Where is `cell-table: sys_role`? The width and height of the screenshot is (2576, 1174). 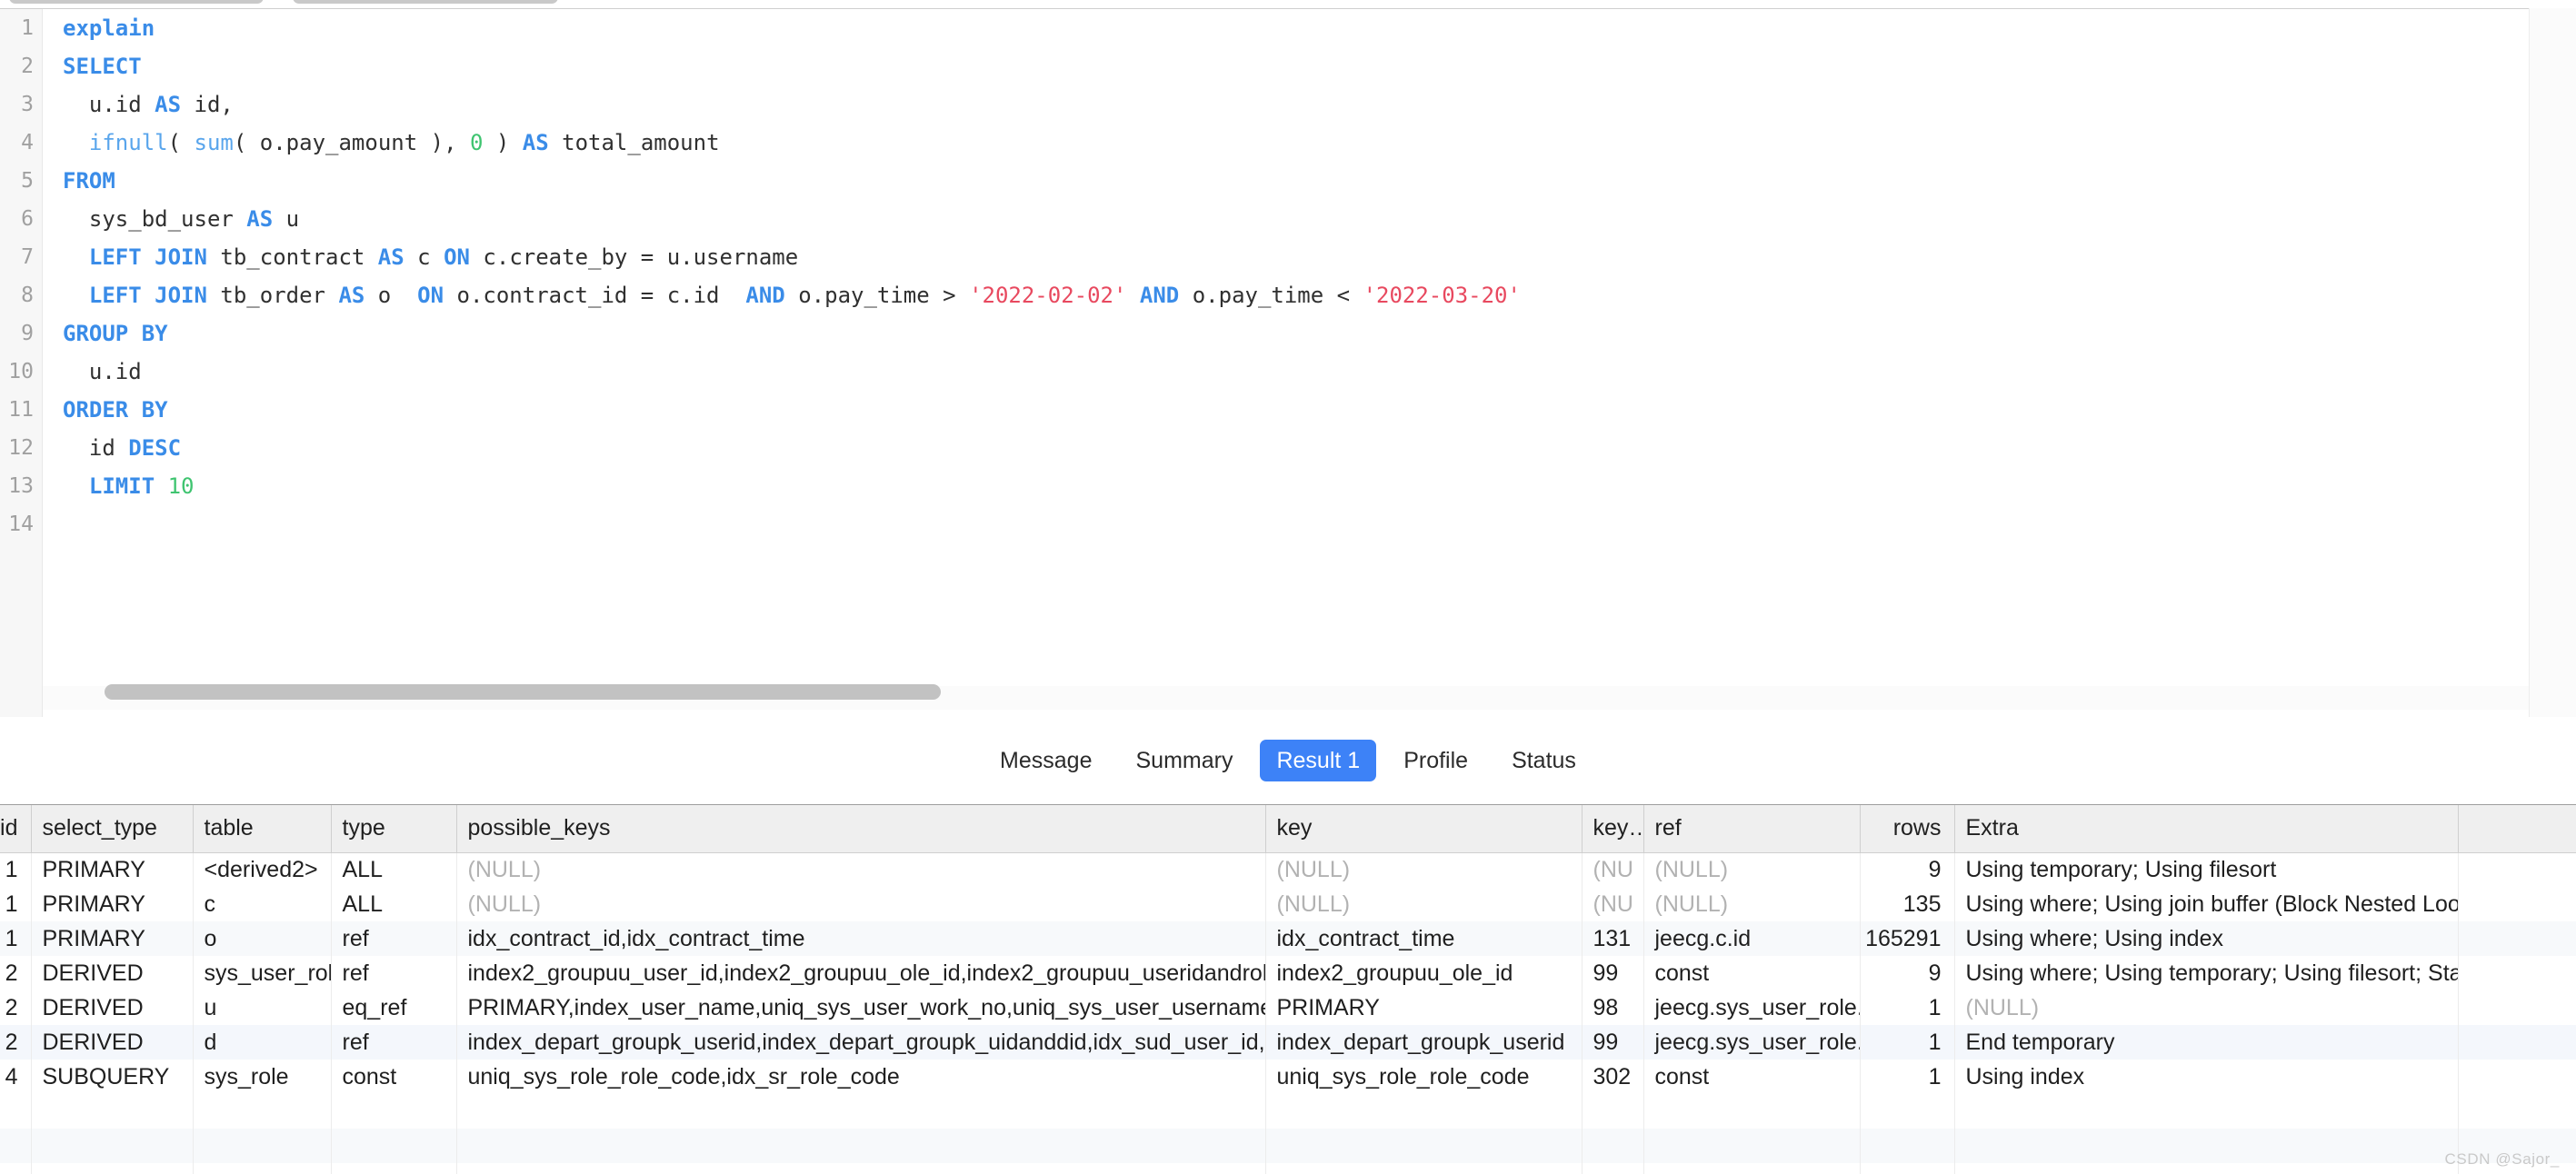 cell-table: sys_role is located at coordinates (262, 1077).